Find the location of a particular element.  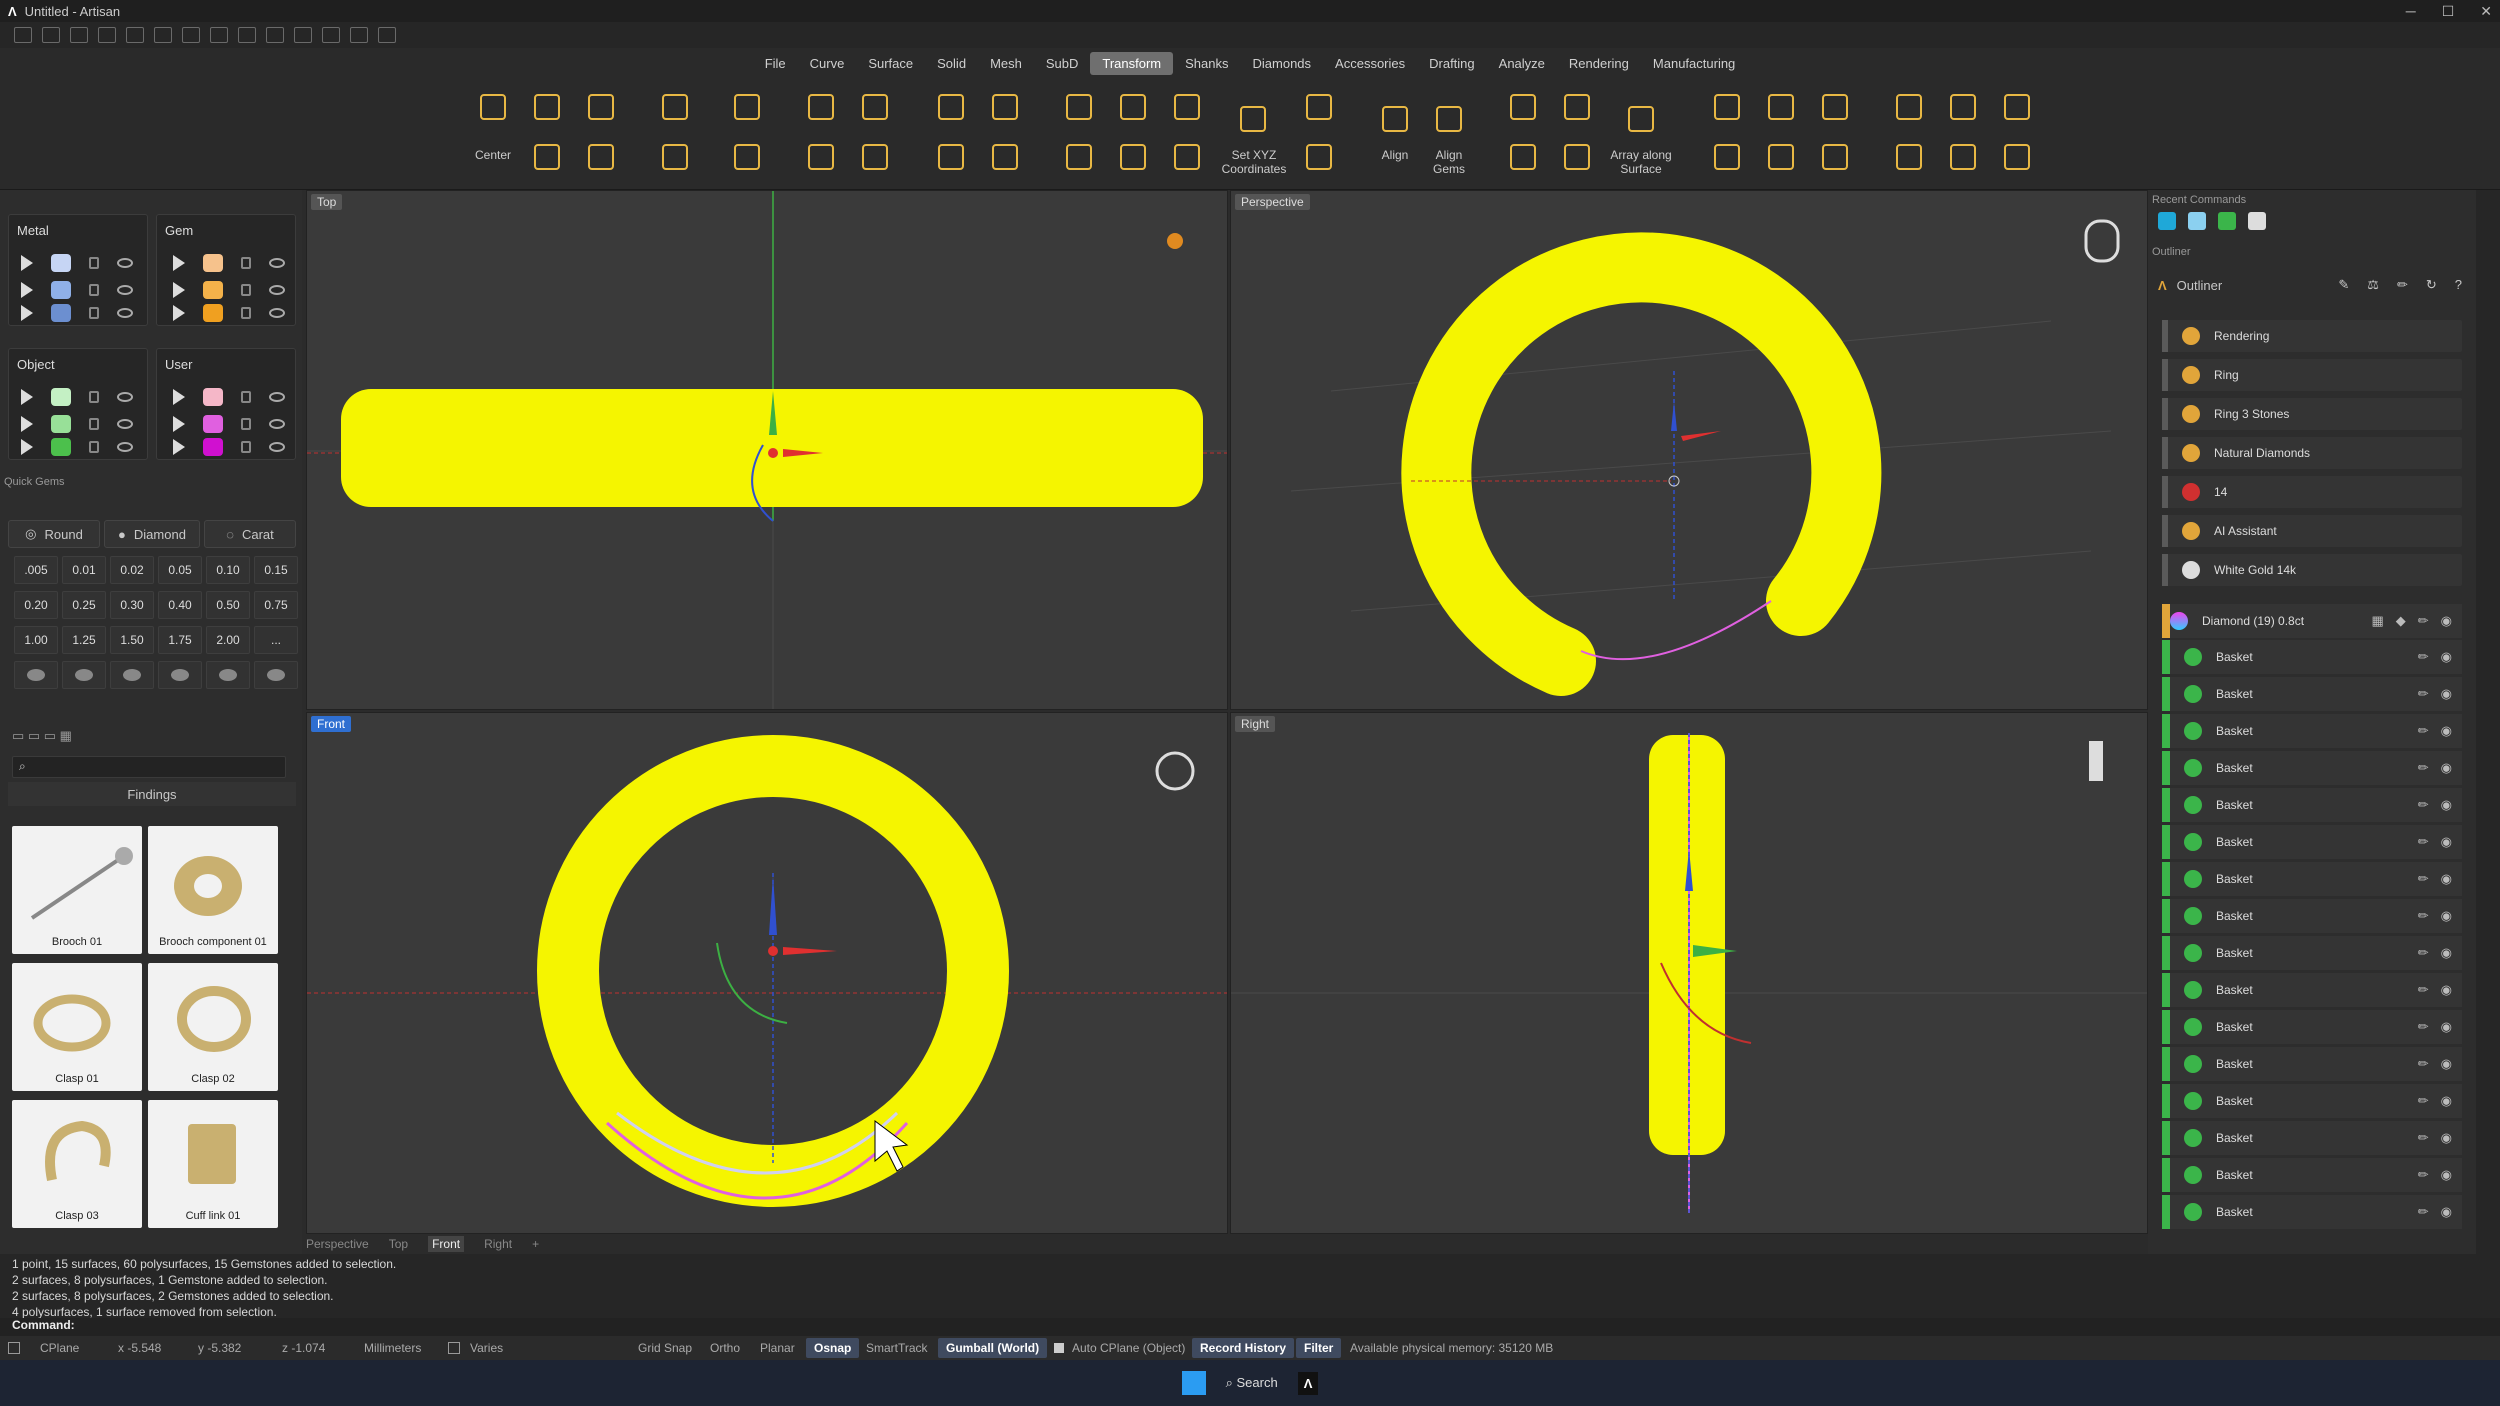

gem-size-button: 0.20 is located at coordinates (36, 605).